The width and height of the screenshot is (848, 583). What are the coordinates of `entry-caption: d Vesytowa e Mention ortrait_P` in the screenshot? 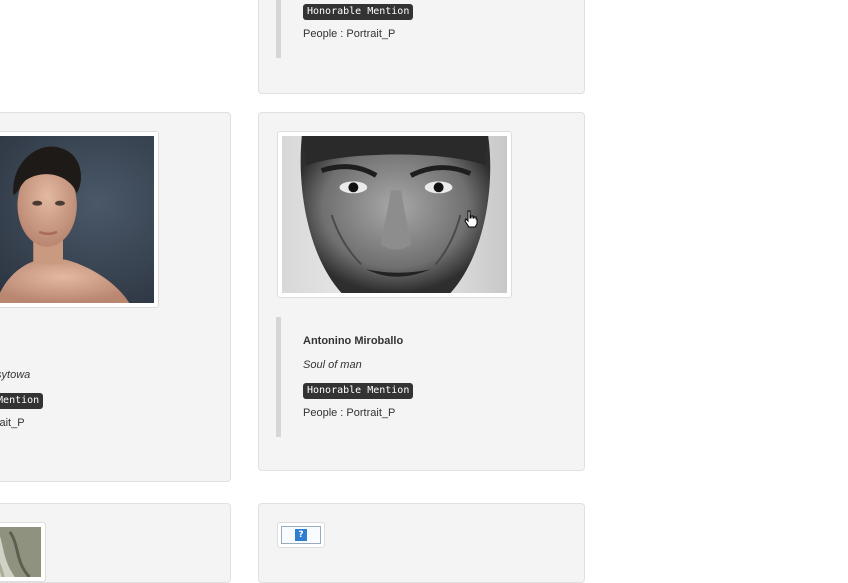 It's located at (90, 377).